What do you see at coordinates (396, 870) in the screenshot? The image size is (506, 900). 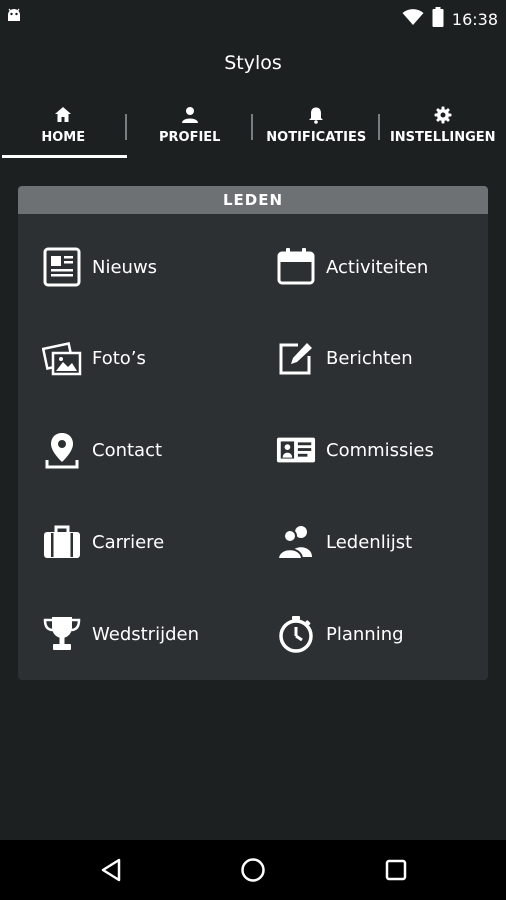 I see `recents-icon` at bounding box center [396, 870].